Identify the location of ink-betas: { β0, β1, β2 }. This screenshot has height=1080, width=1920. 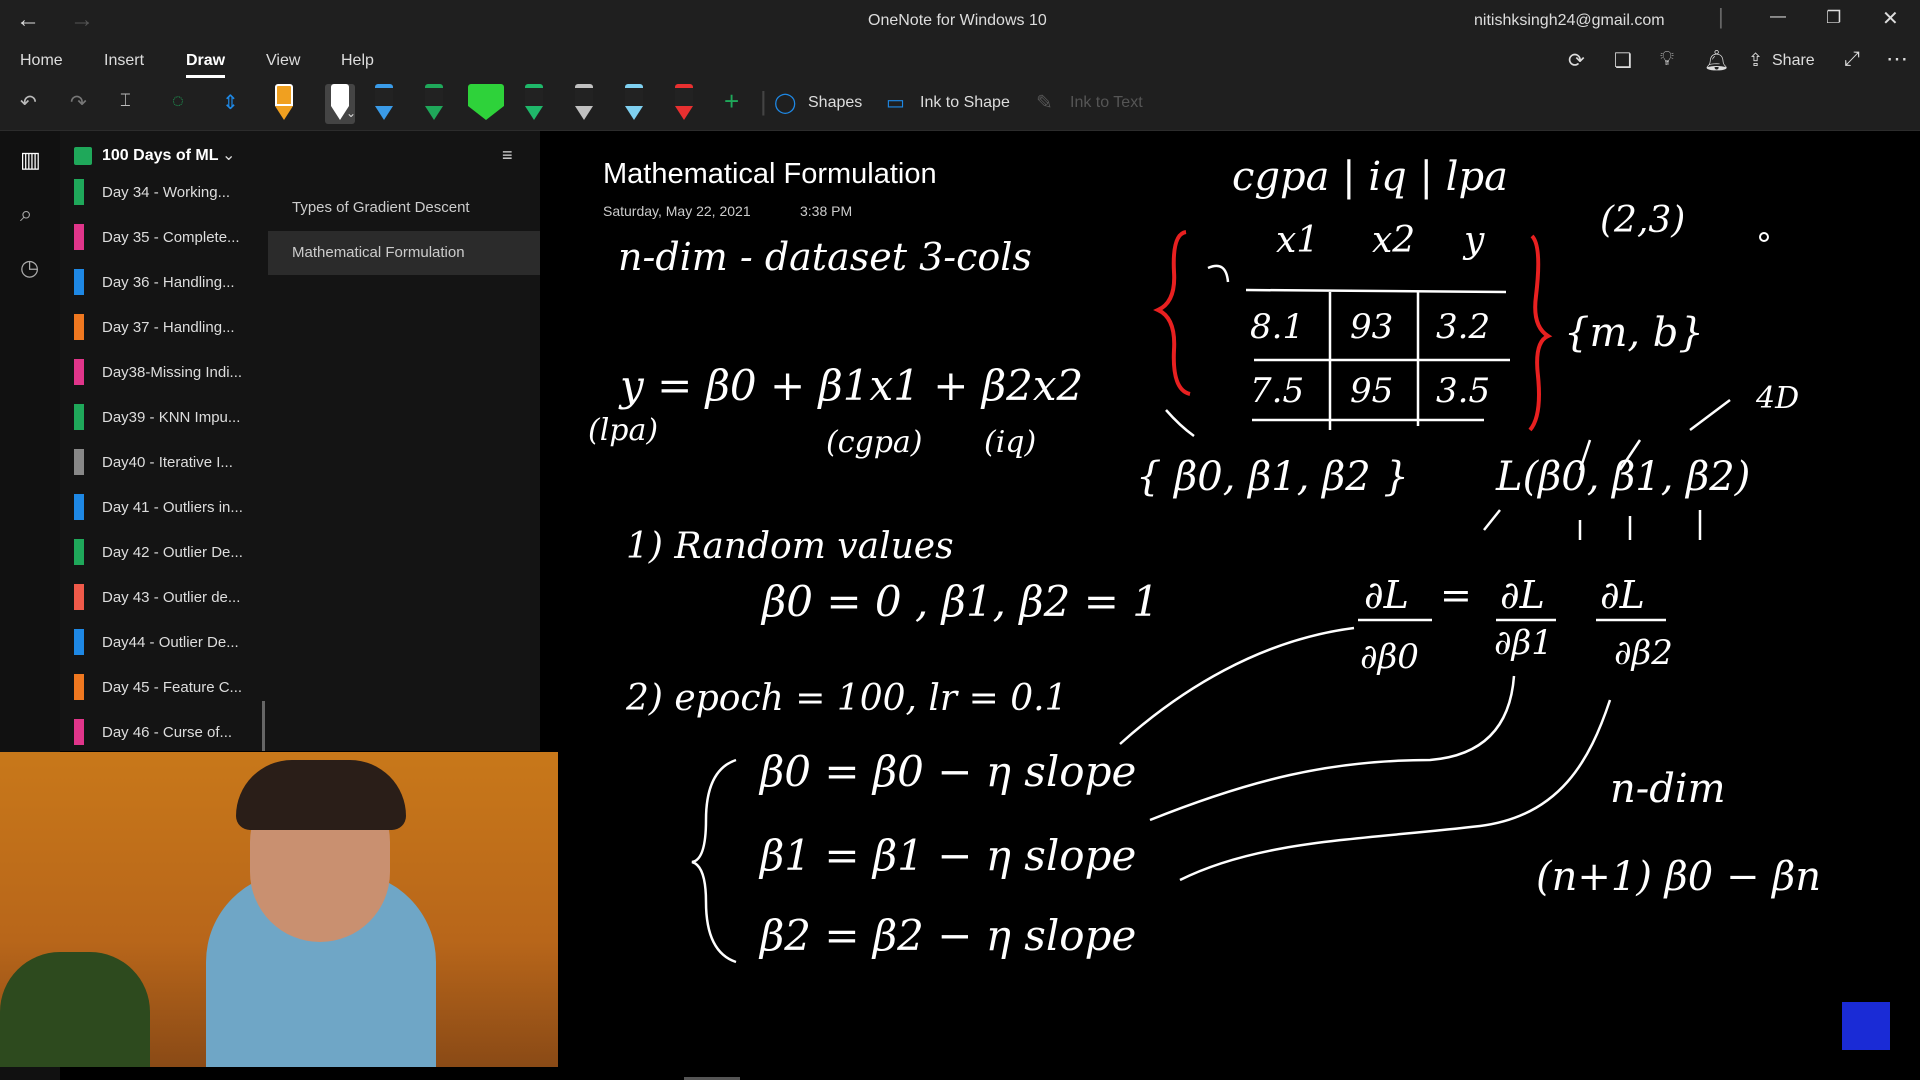
(1272, 477).